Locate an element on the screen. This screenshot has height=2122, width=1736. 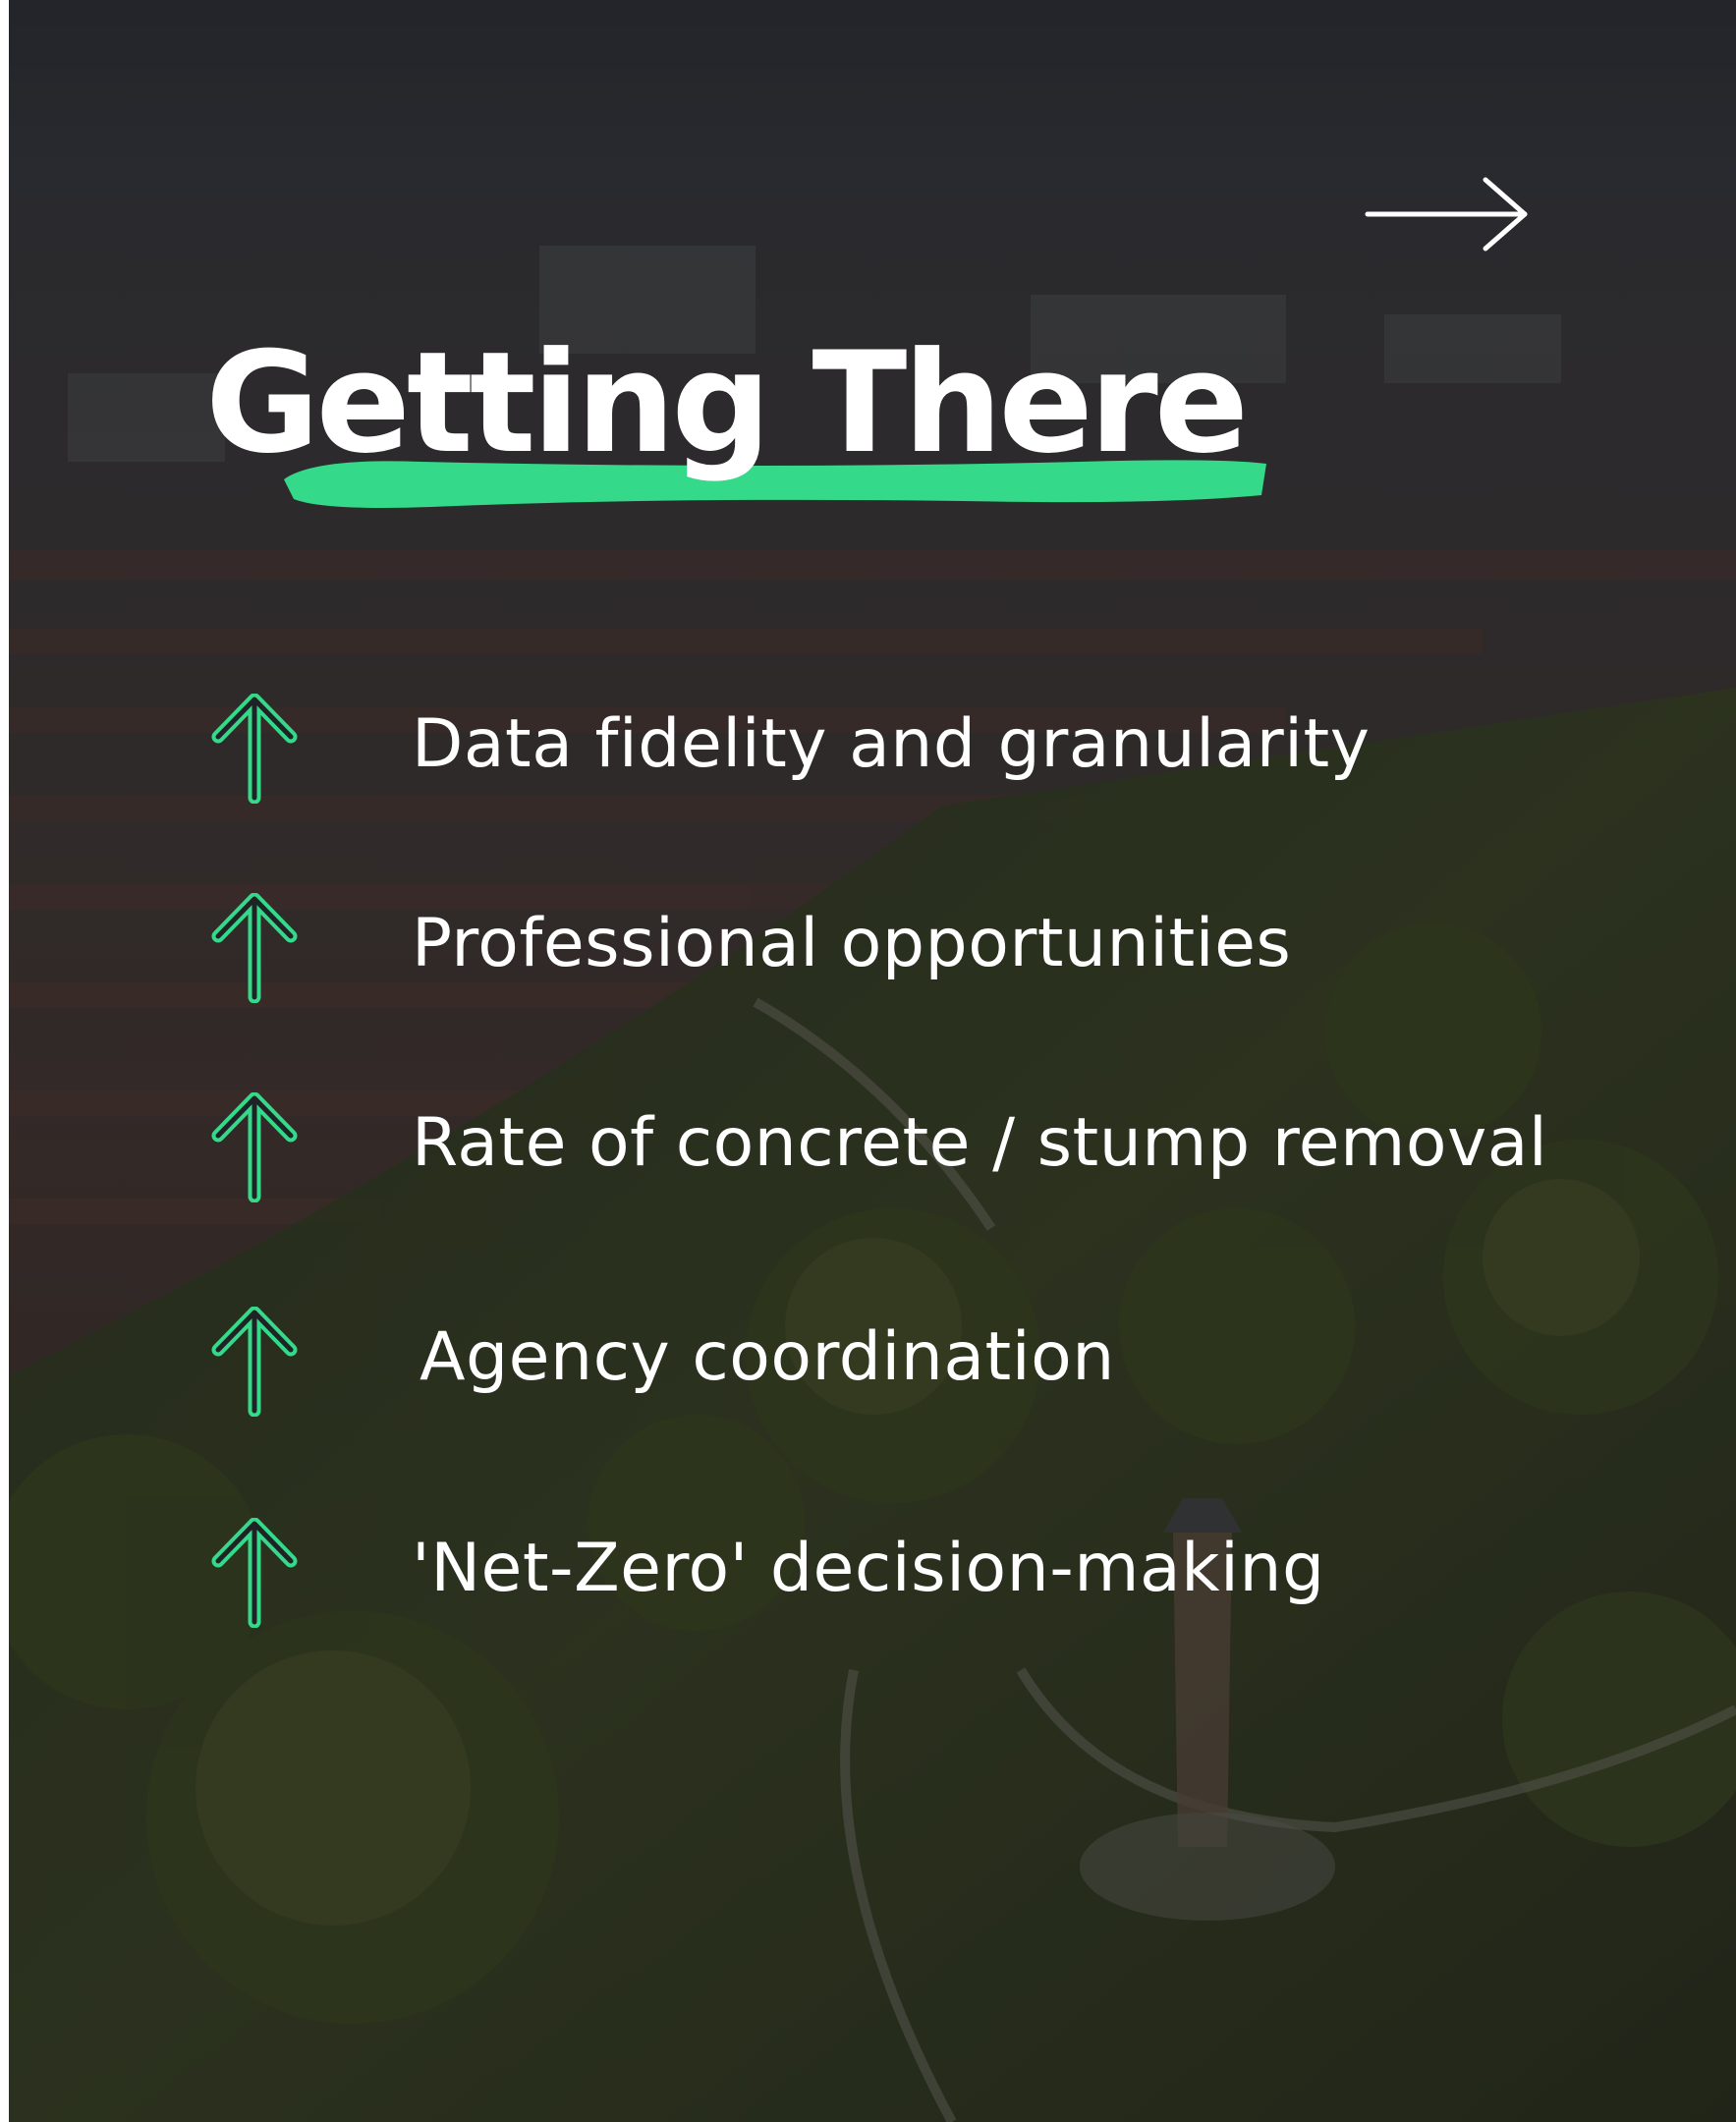
page-title: Getting There is located at coordinates (727, 403).